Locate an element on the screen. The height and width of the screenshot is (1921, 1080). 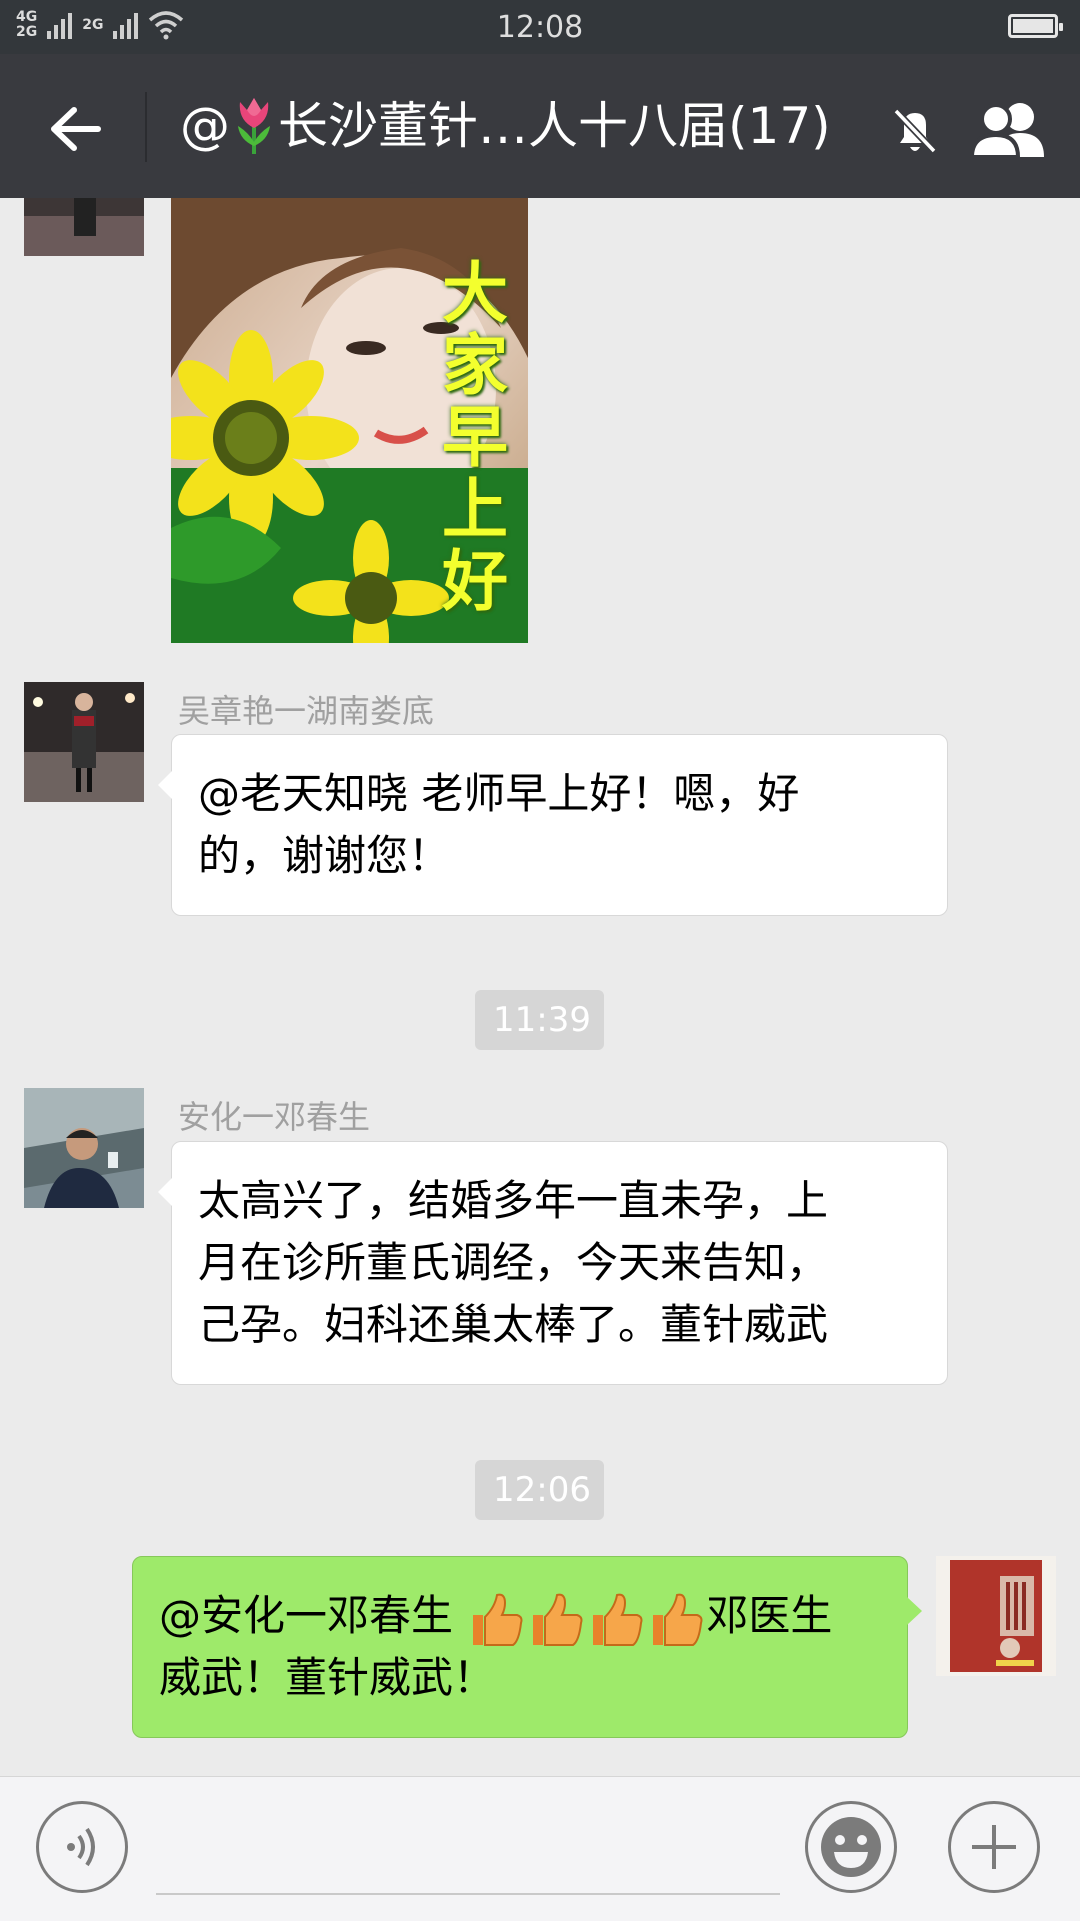
timestamp: 11:39 is located at coordinates (539, 1020).